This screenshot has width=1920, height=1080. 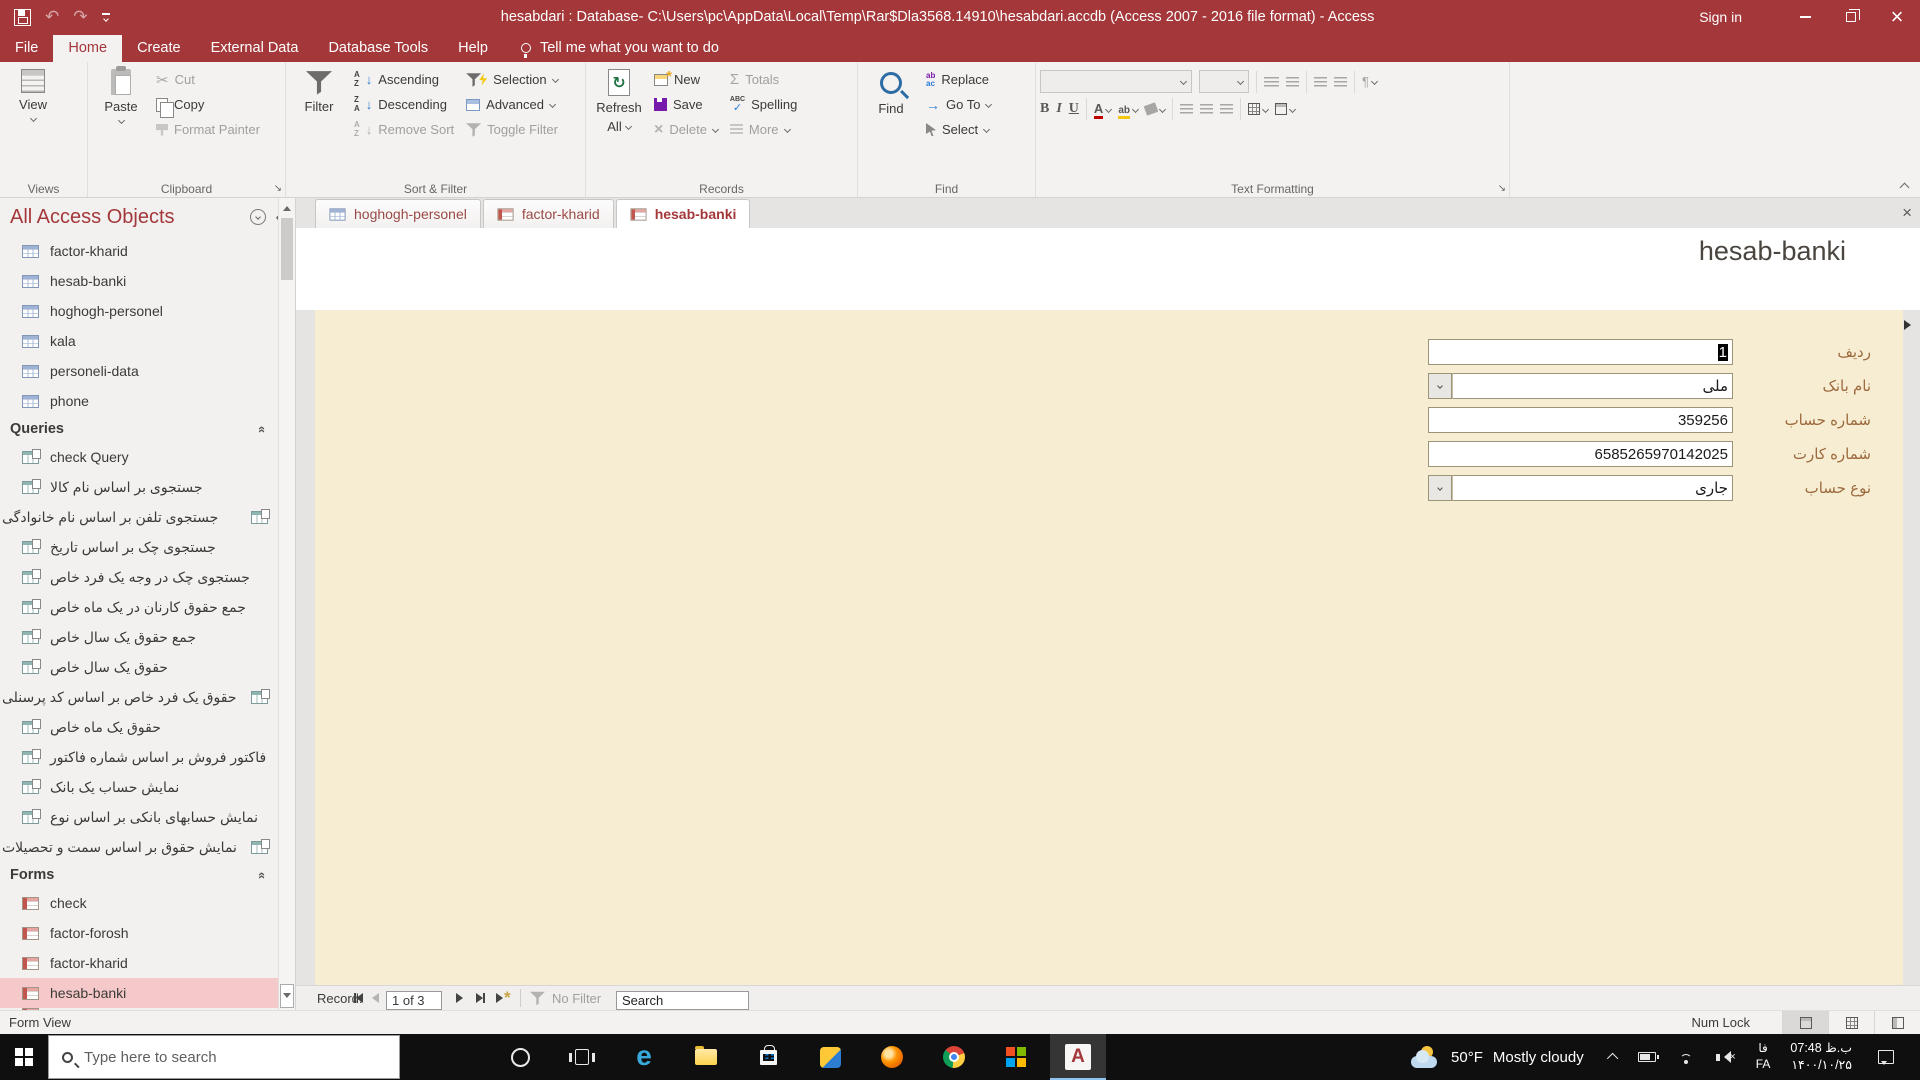 What do you see at coordinates (891, 121) in the screenshot?
I see `find-button: Find` at bounding box center [891, 121].